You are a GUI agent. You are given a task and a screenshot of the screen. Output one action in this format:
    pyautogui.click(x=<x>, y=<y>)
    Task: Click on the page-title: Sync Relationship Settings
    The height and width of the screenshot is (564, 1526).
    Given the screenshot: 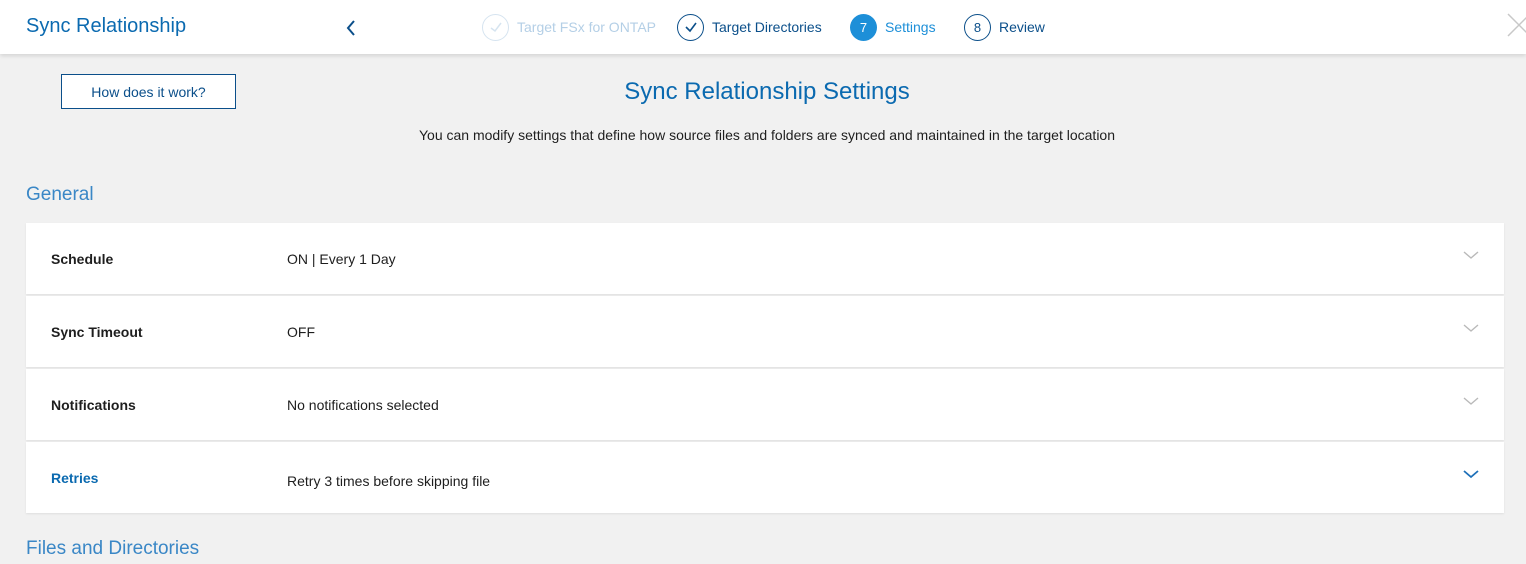 What is the action you would take?
    pyautogui.click(x=767, y=91)
    